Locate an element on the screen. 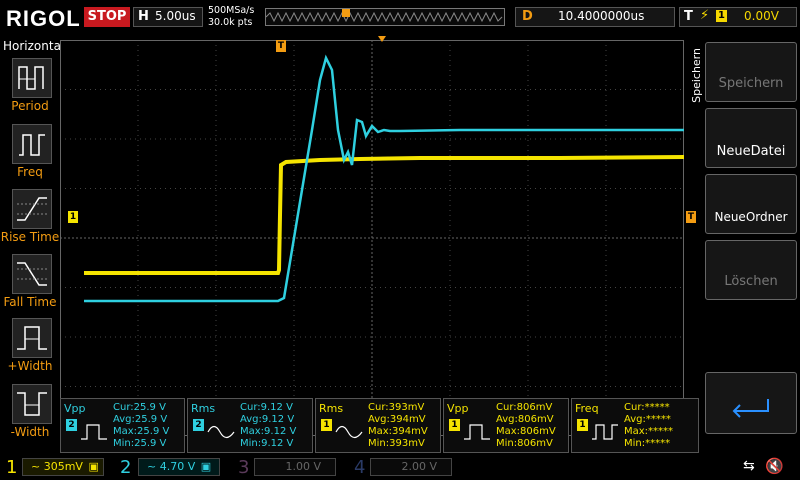  fall-time-label: Fall Time is located at coordinates (30, 302).